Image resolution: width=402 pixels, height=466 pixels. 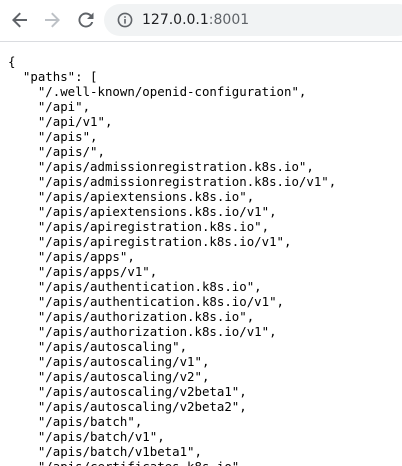 I want to click on json-path-entry: "/apis/apiextensions.k8s.io",, so click(x=131, y=196).